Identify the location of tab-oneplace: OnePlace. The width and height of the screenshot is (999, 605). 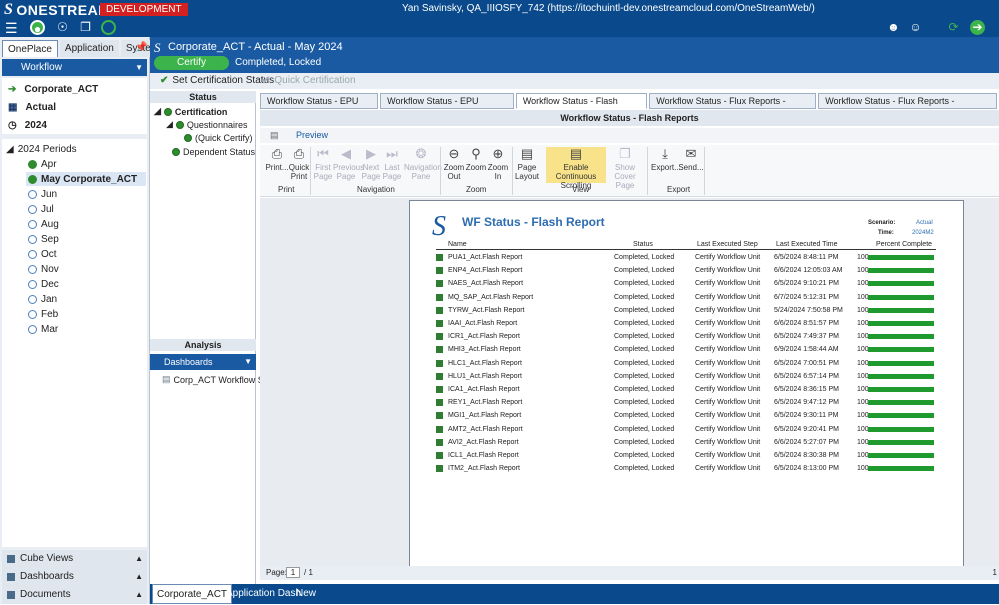
(30, 48).